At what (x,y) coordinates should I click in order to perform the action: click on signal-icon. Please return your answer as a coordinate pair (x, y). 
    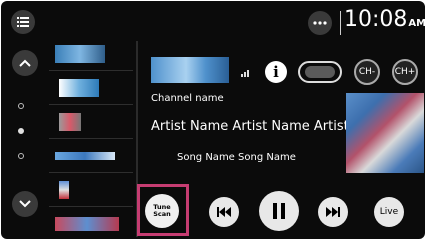
    Looking at the image, I should click on (245, 73).